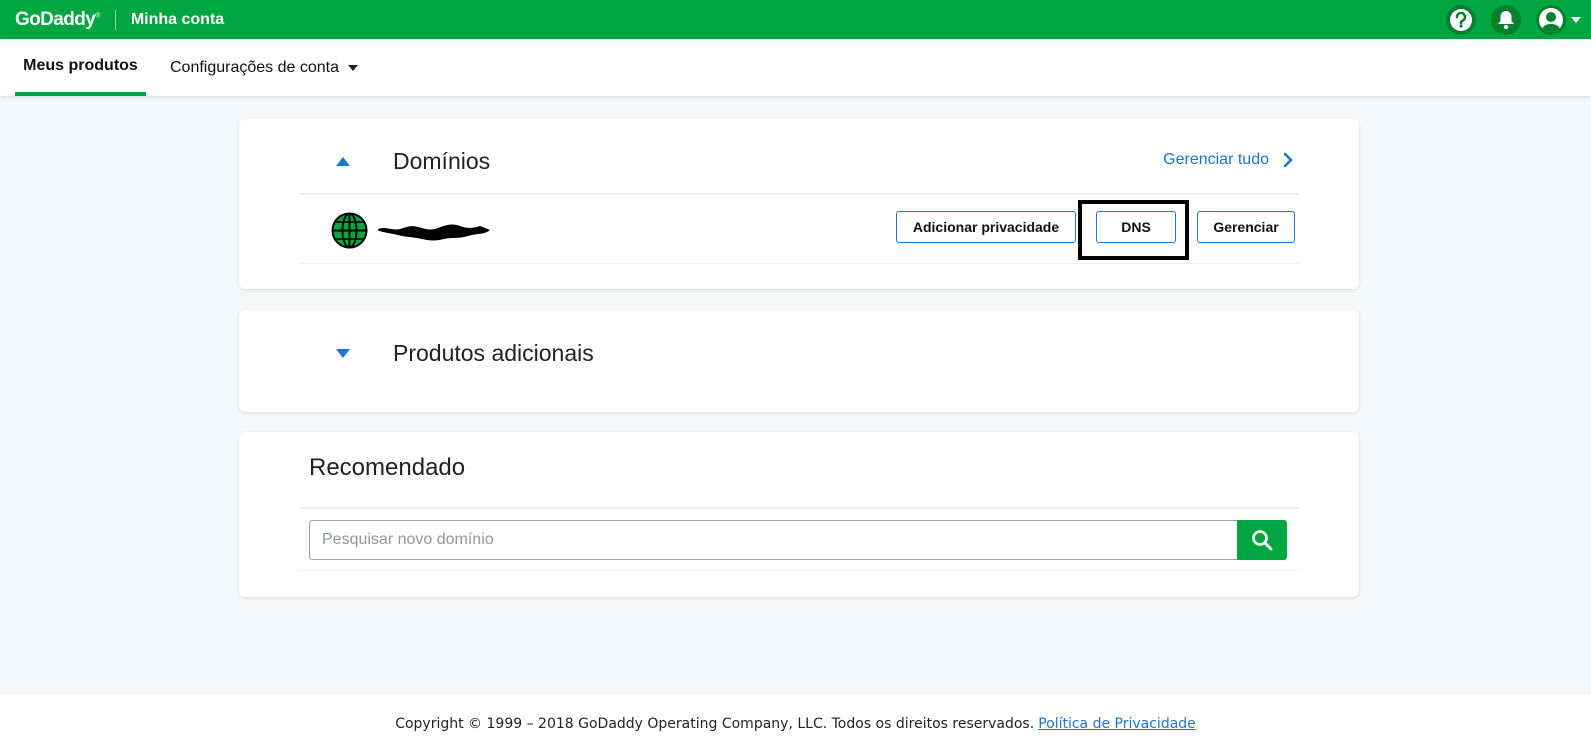 The image size is (1591, 753). I want to click on recommended-title: Recomendado, so click(387, 467).